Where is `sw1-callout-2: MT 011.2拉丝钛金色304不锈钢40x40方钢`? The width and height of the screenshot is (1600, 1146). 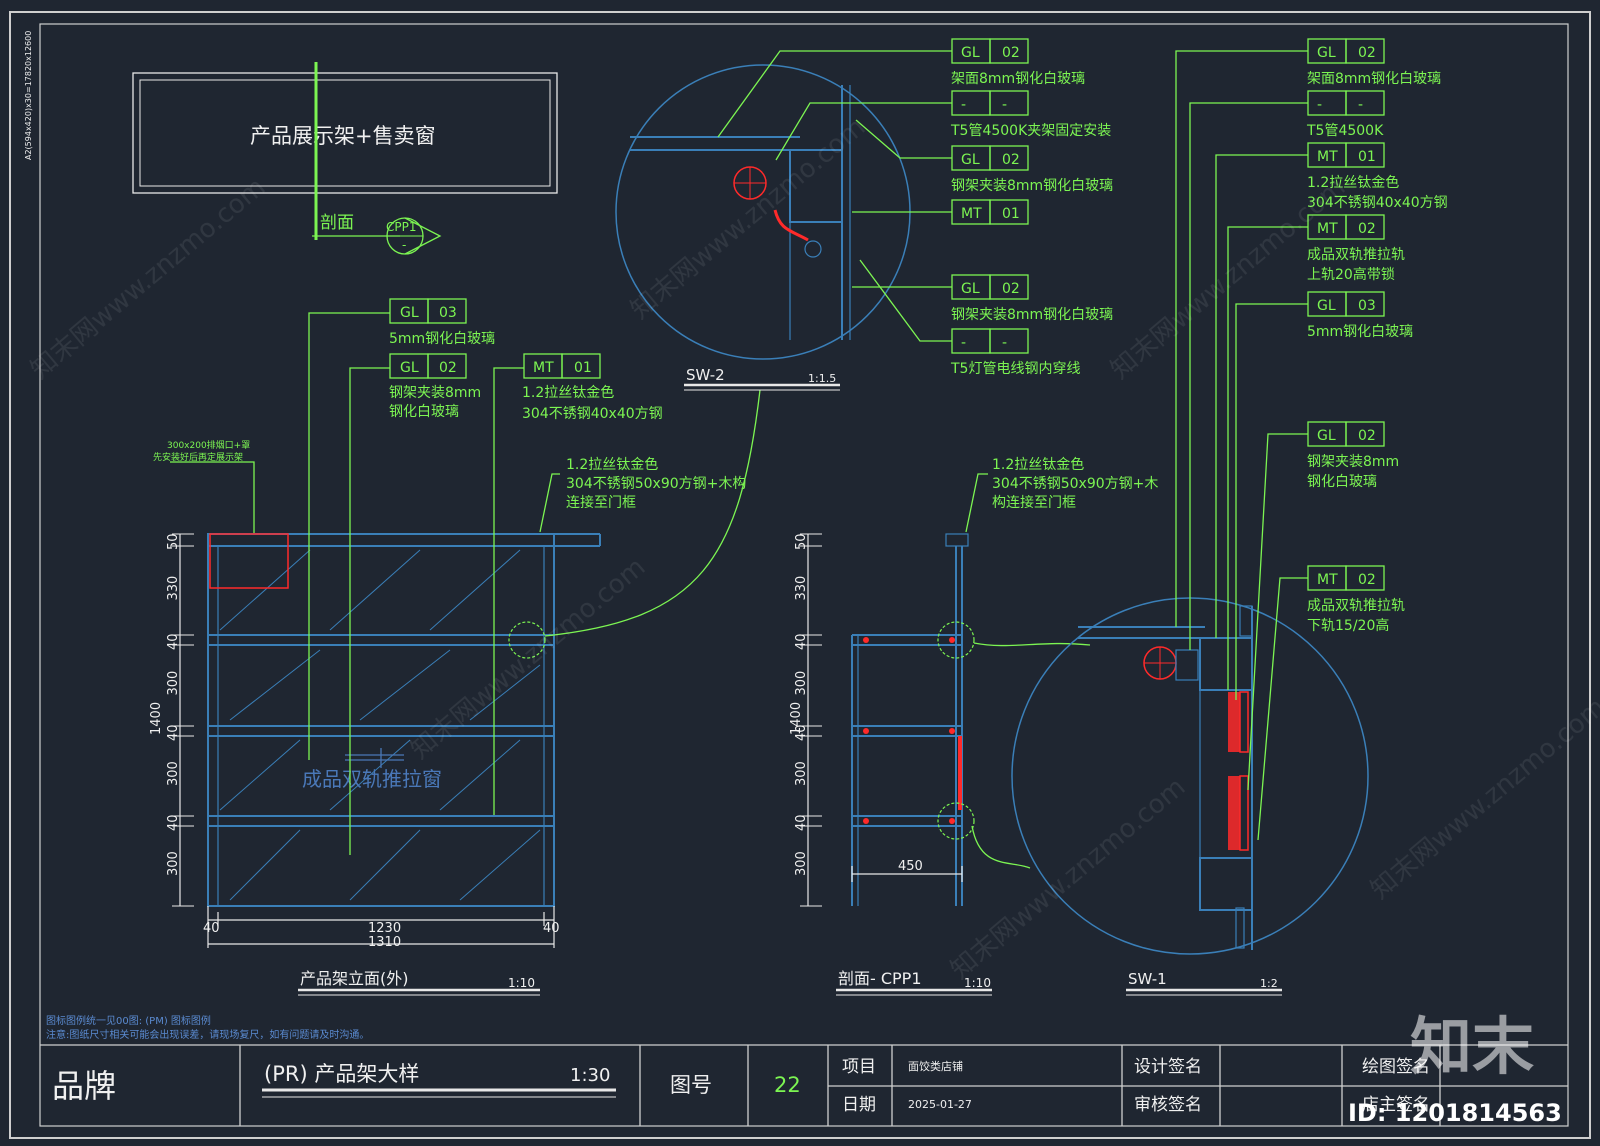
sw1-callout-2: MT 011.2拉丝钛金色304不锈钢40x40方钢 is located at coordinates (1331, 390).